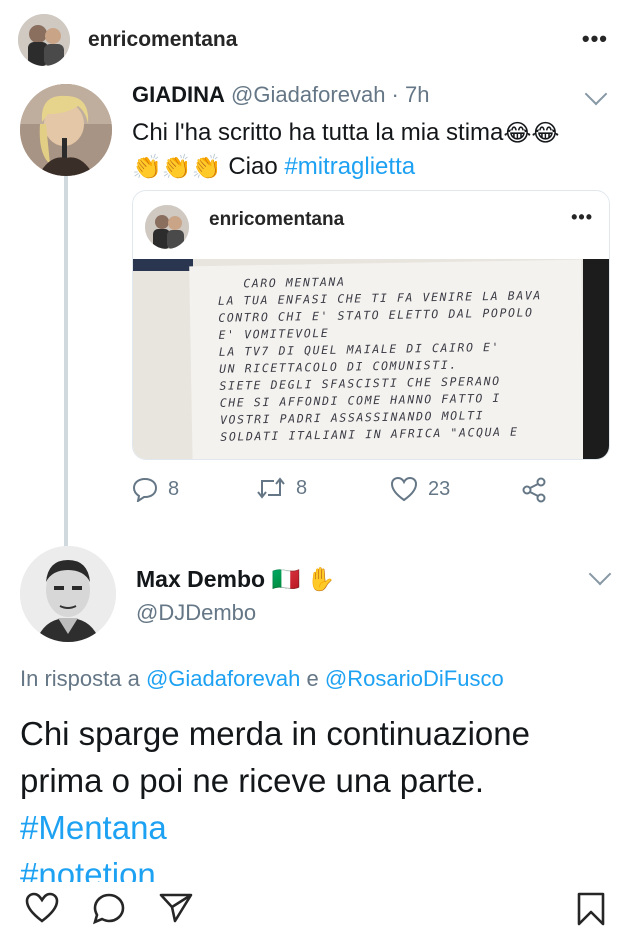 The width and height of the screenshot is (630, 930). Describe the element at coordinates (178, 94) in the screenshot. I see `tweet-display-name: GIADINA` at that location.